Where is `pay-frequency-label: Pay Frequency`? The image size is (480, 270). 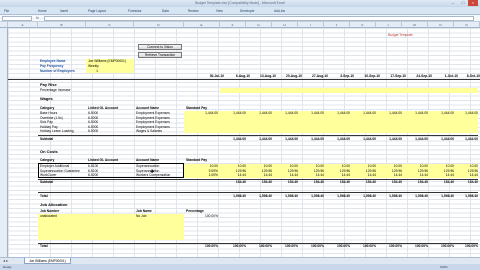 pay-frequency-label: Pay Frequency is located at coordinates (52, 66).